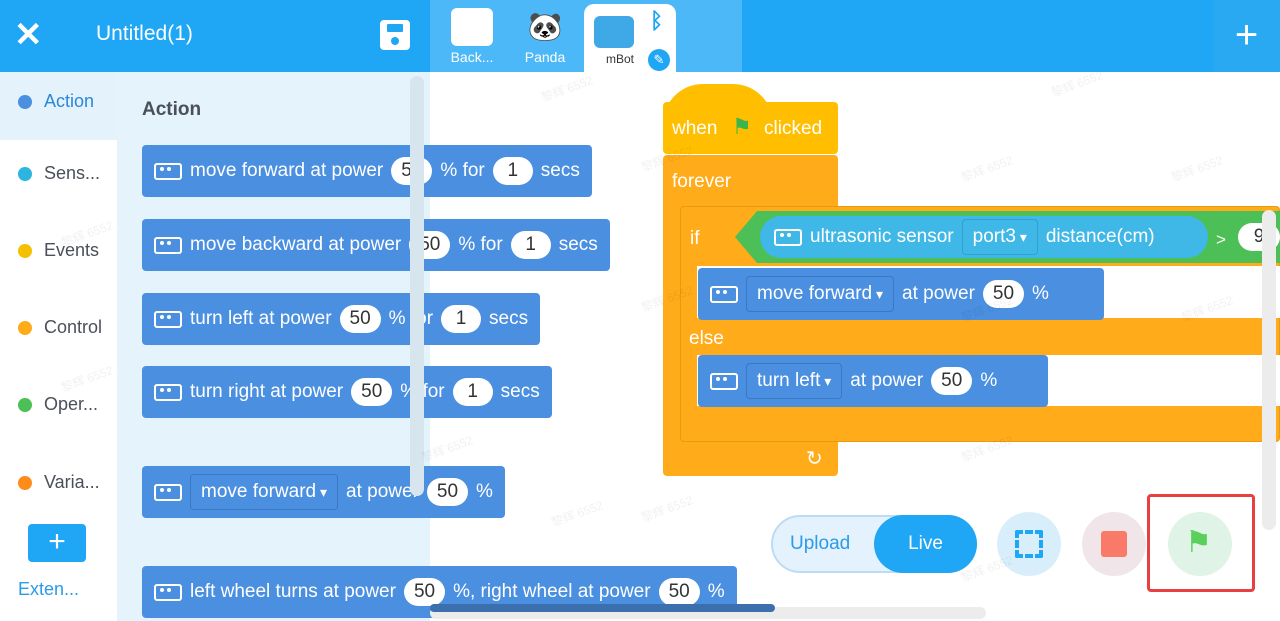  Describe the element at coordinates (602, 608) in the screenshot. I see `palette-horizontal-scrollbar` at that location.